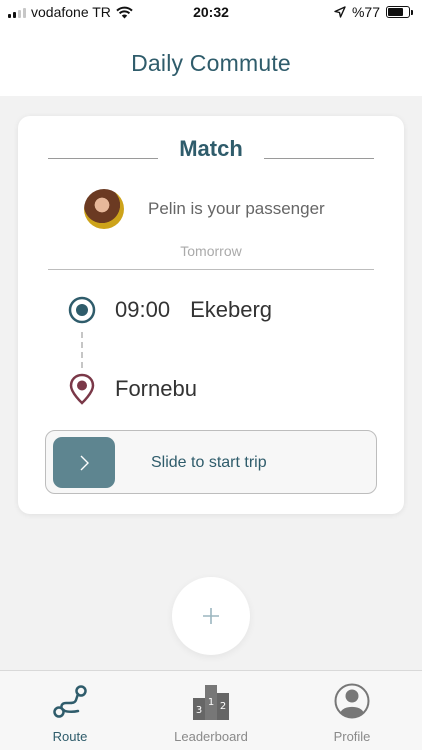  Describe the element at coordinates (231, 309) in the screenshot. I see `origin-name: Ekeberg` at that location.